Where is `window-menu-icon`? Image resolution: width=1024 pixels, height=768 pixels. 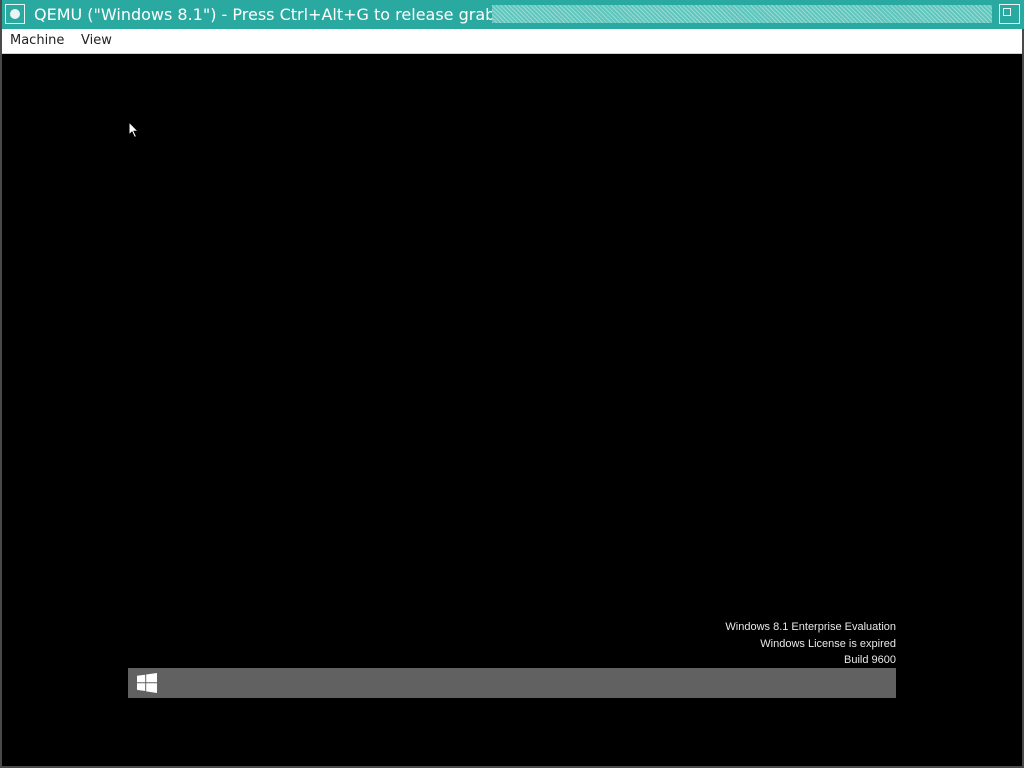
window-menu-icon is located at coordinates (15, 14).